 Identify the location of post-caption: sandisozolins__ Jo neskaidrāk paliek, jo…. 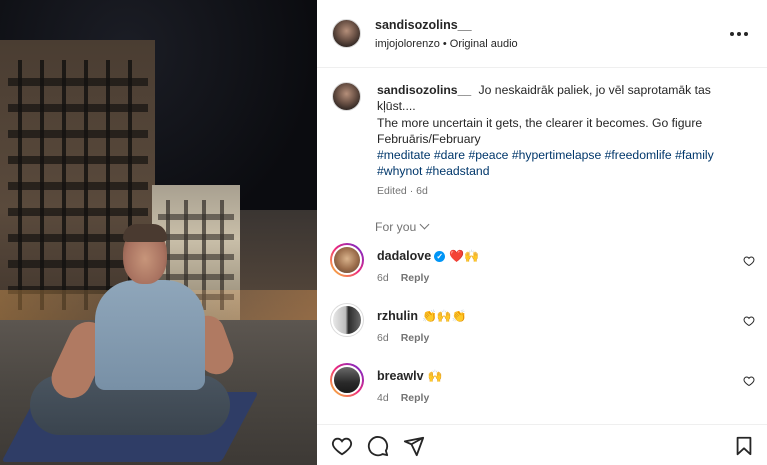
(564, 131).